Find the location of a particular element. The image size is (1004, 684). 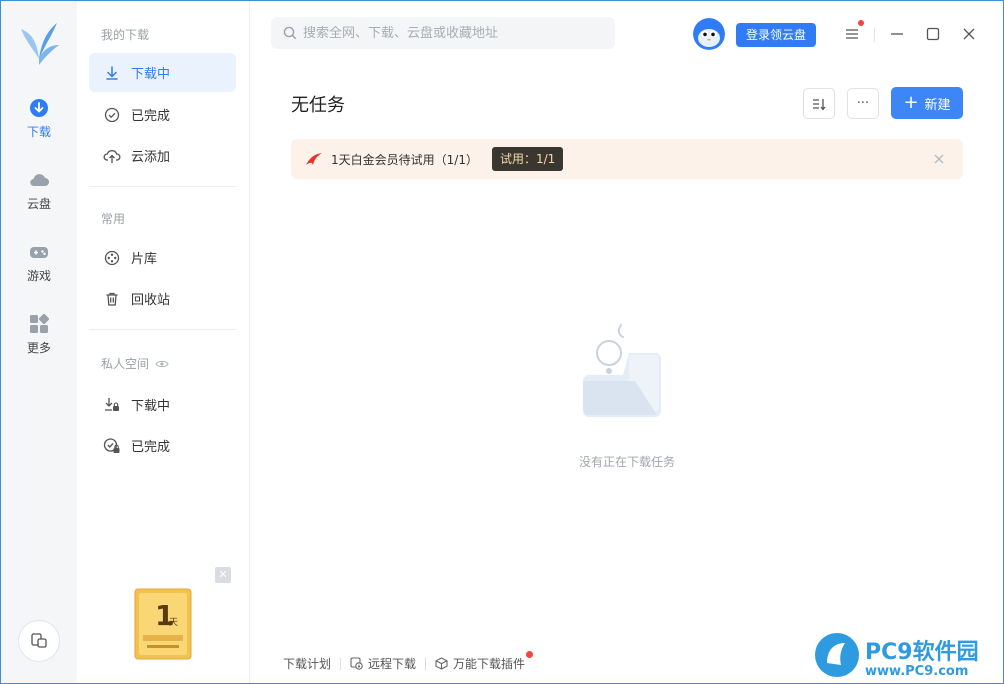

remote-download-link: 远程下载 is located at coordinates (383, 663).